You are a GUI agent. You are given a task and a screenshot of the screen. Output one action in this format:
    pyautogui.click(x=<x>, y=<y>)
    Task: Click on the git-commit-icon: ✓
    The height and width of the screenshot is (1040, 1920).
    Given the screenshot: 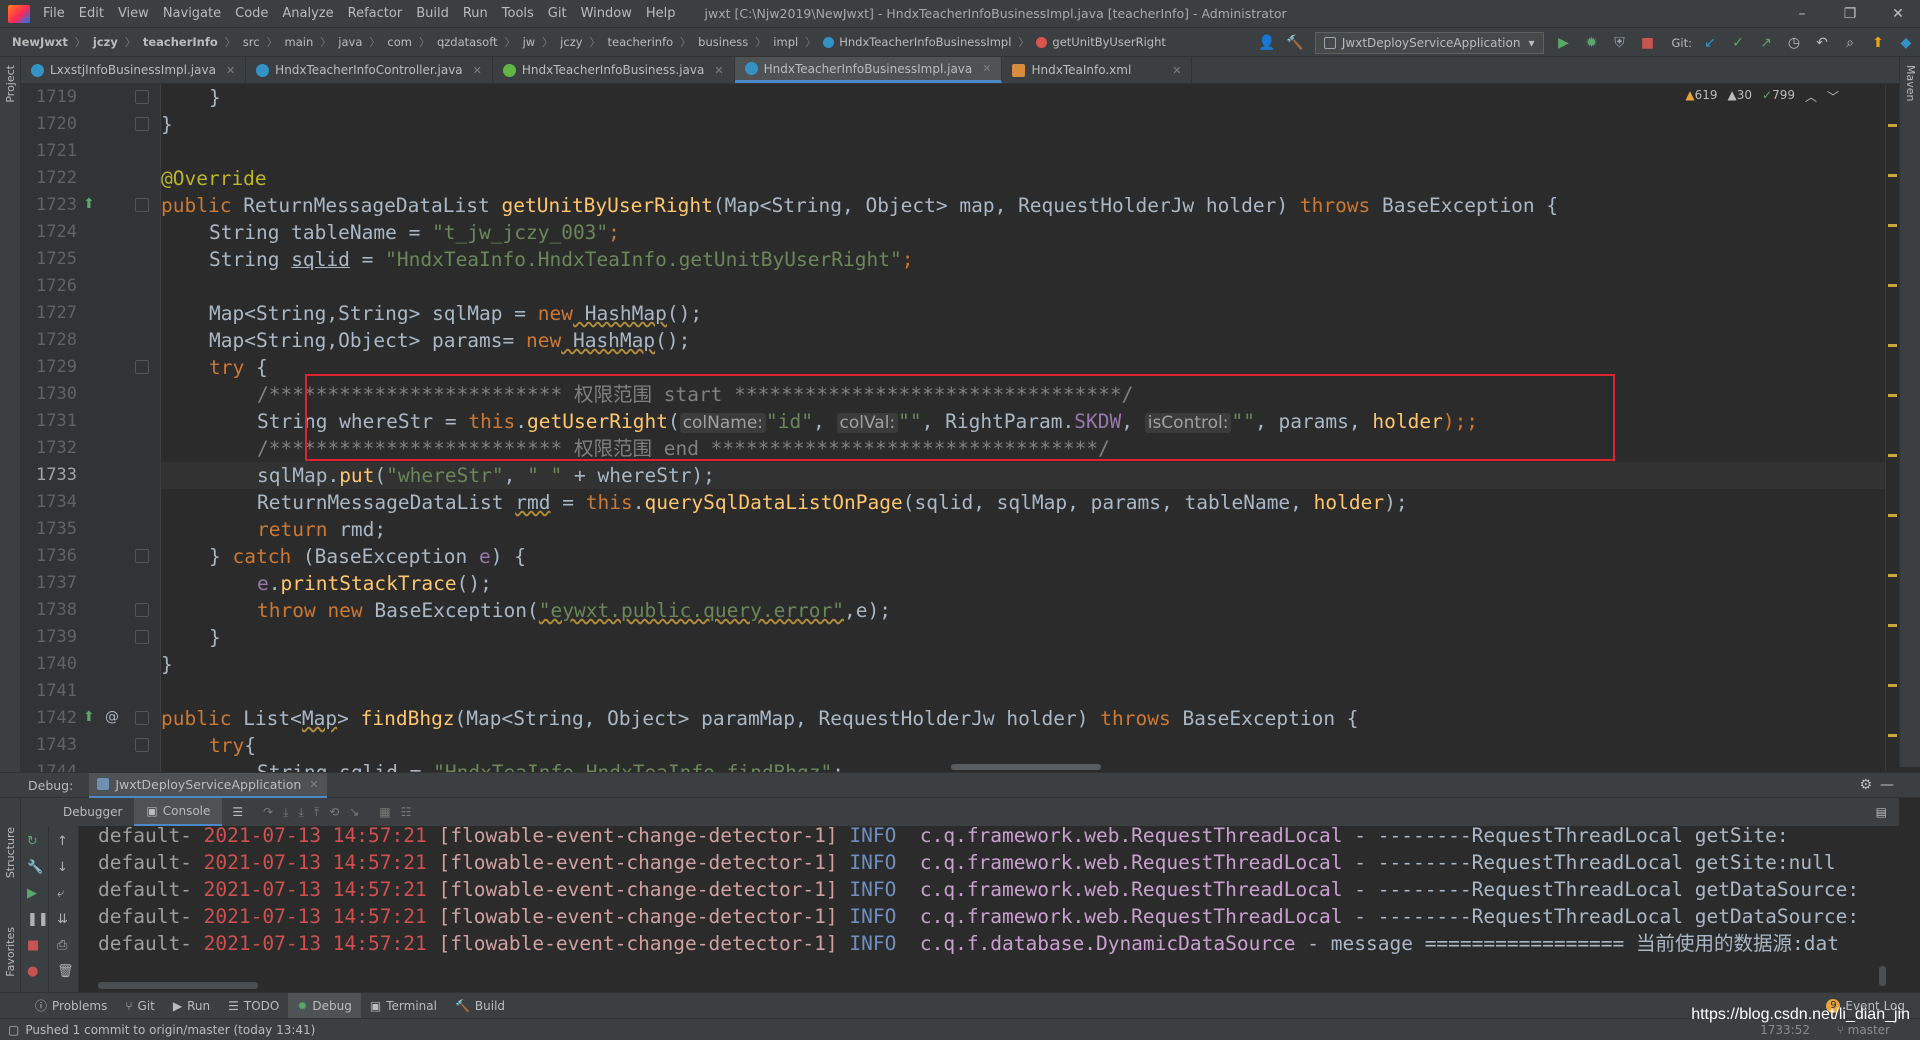 What is the action you would take?
    pyautogui.click(x=1738, y=43)
    